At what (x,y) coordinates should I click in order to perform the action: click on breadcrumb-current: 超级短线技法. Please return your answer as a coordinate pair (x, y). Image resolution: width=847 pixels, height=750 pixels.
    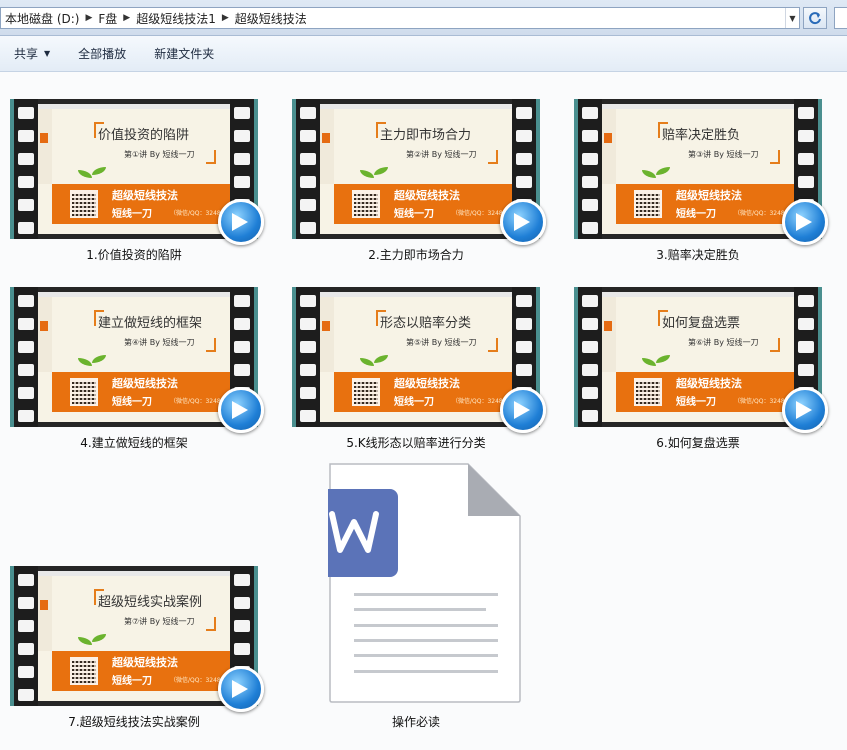
    Looking at the image, I should click on (271, 18).